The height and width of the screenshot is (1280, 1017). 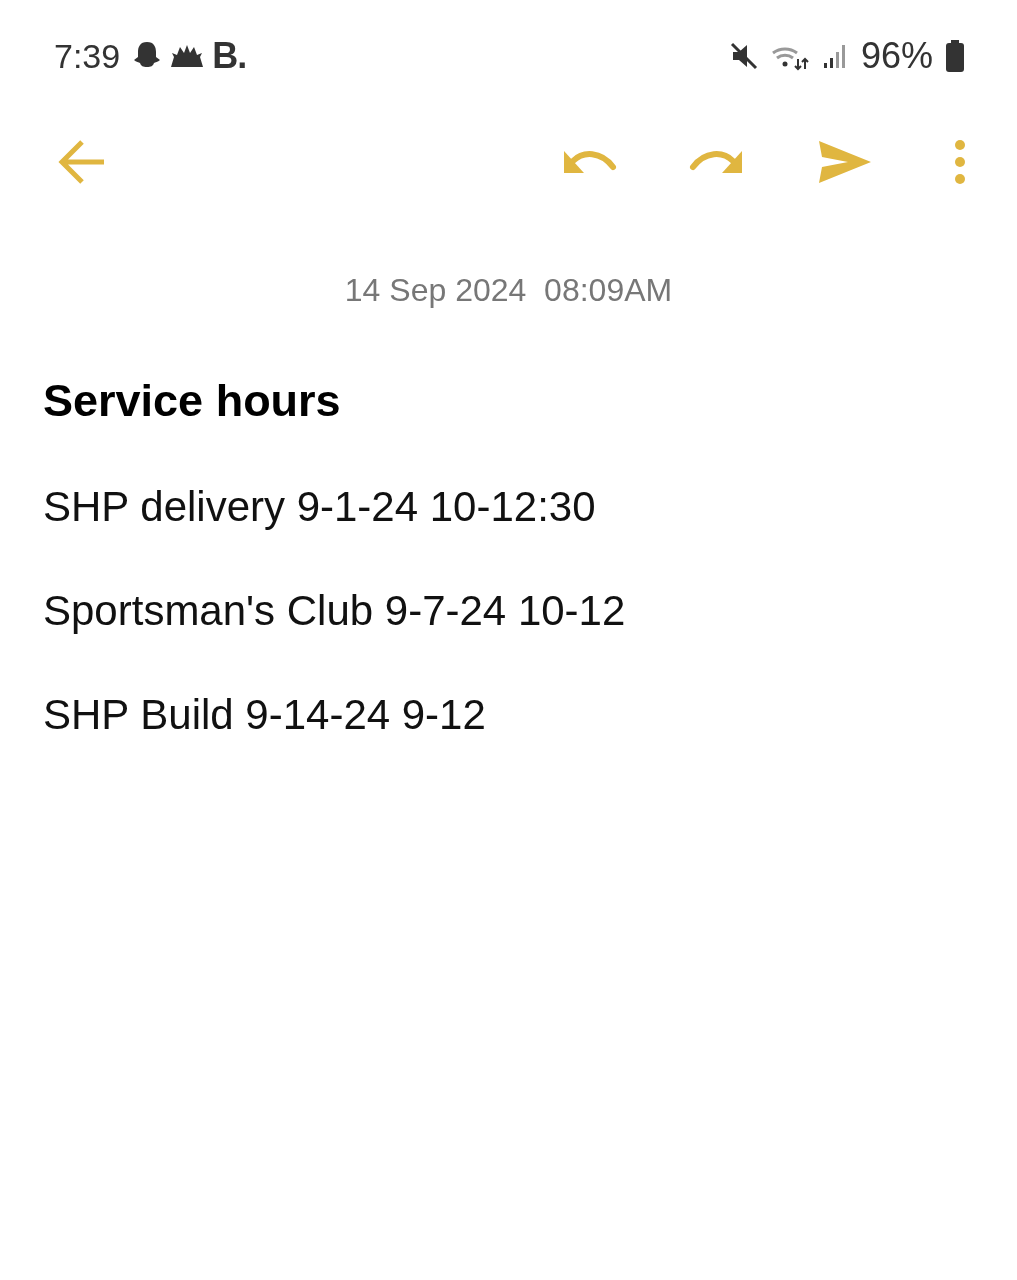 I want to click on clock-time: 7:39, so click(x=87, y=56).